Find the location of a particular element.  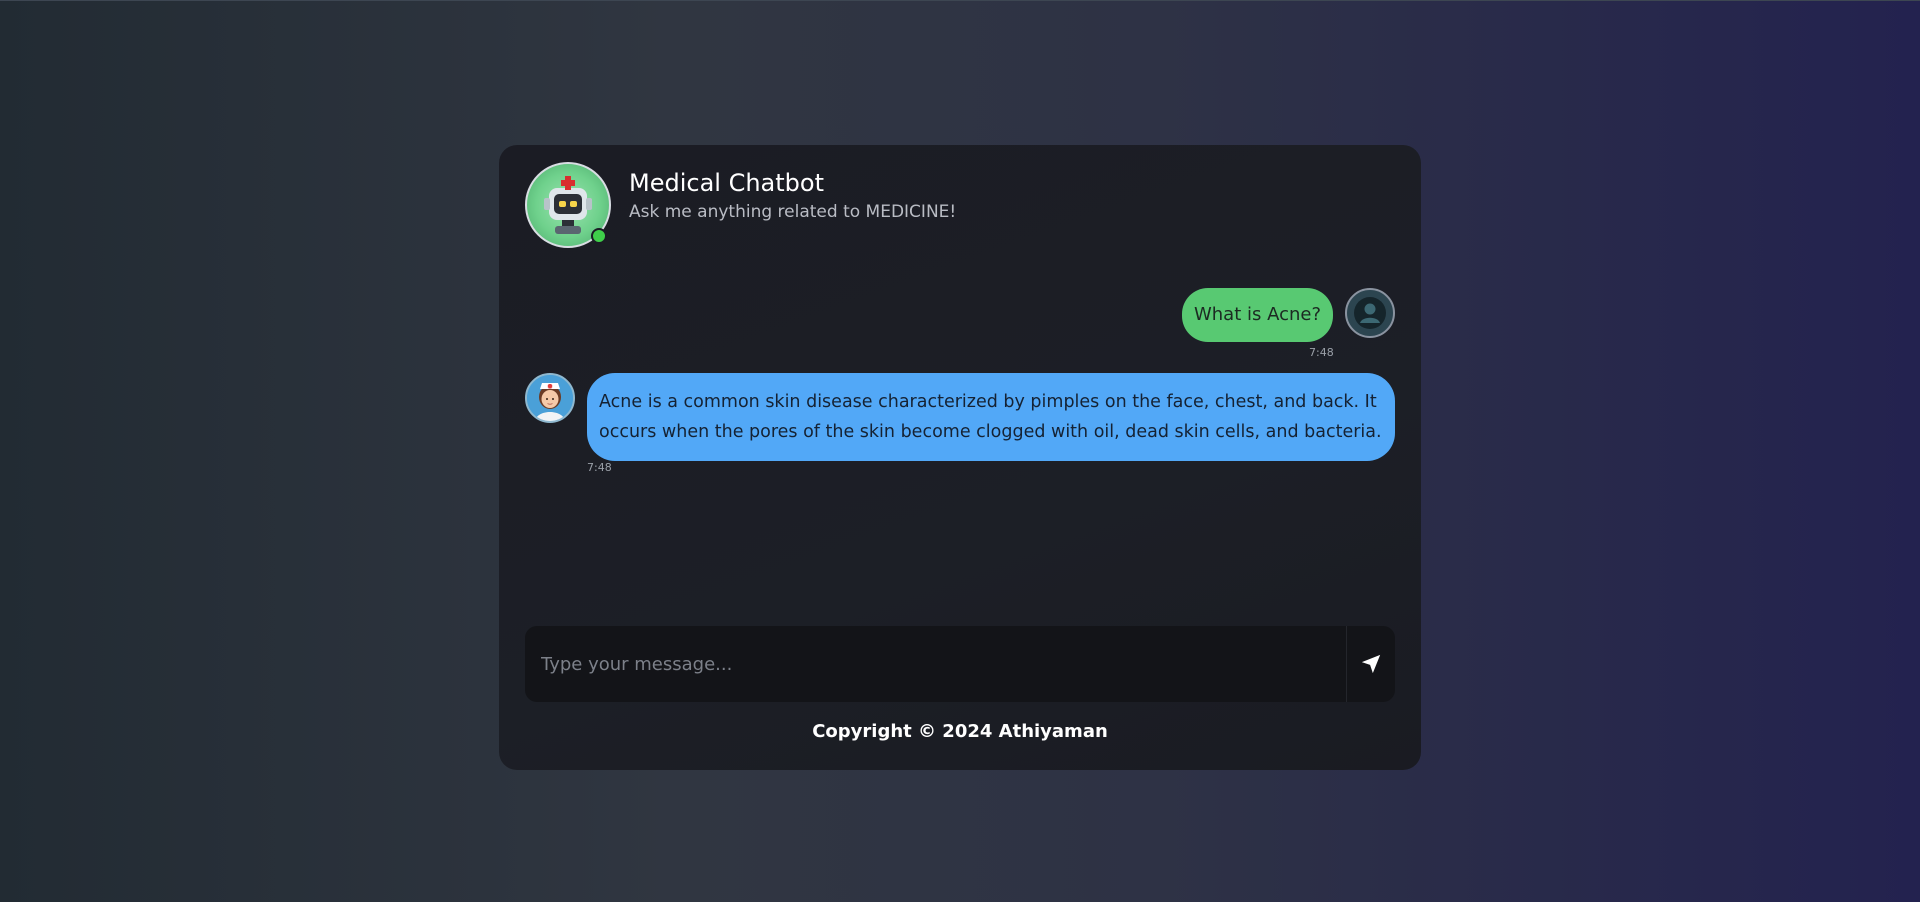

bot-message-time: 7:48 is located at coordinates (599, 467).